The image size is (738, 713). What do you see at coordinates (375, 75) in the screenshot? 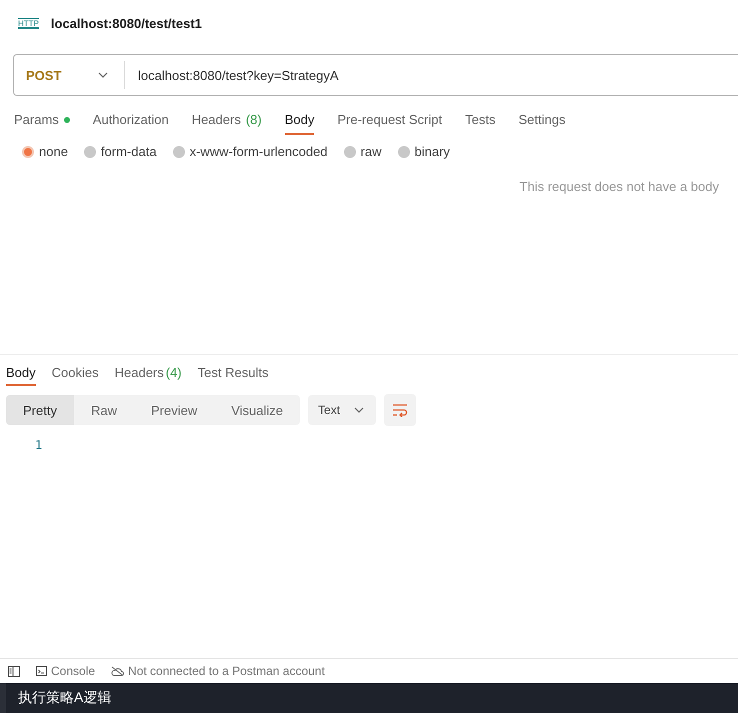
I see `url-field: POST localhost:8080/test?key=StrategyA` at bounding box center [375, 75].